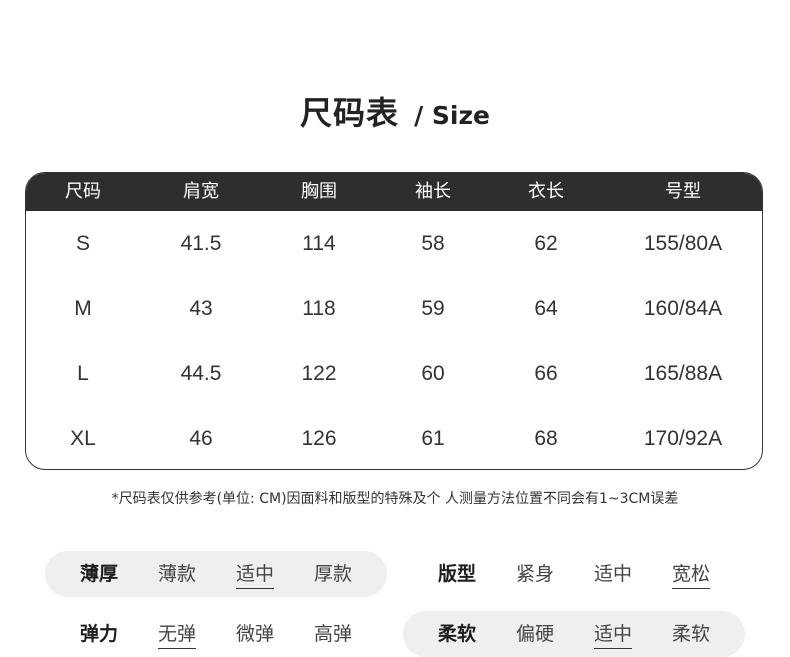 The width and height of the screenshot is (790, 657). Describe the element at coordinates (394, 243) in the screenshot. I see `table-row: S 41.5 114 58 62 155/80A` at that location.